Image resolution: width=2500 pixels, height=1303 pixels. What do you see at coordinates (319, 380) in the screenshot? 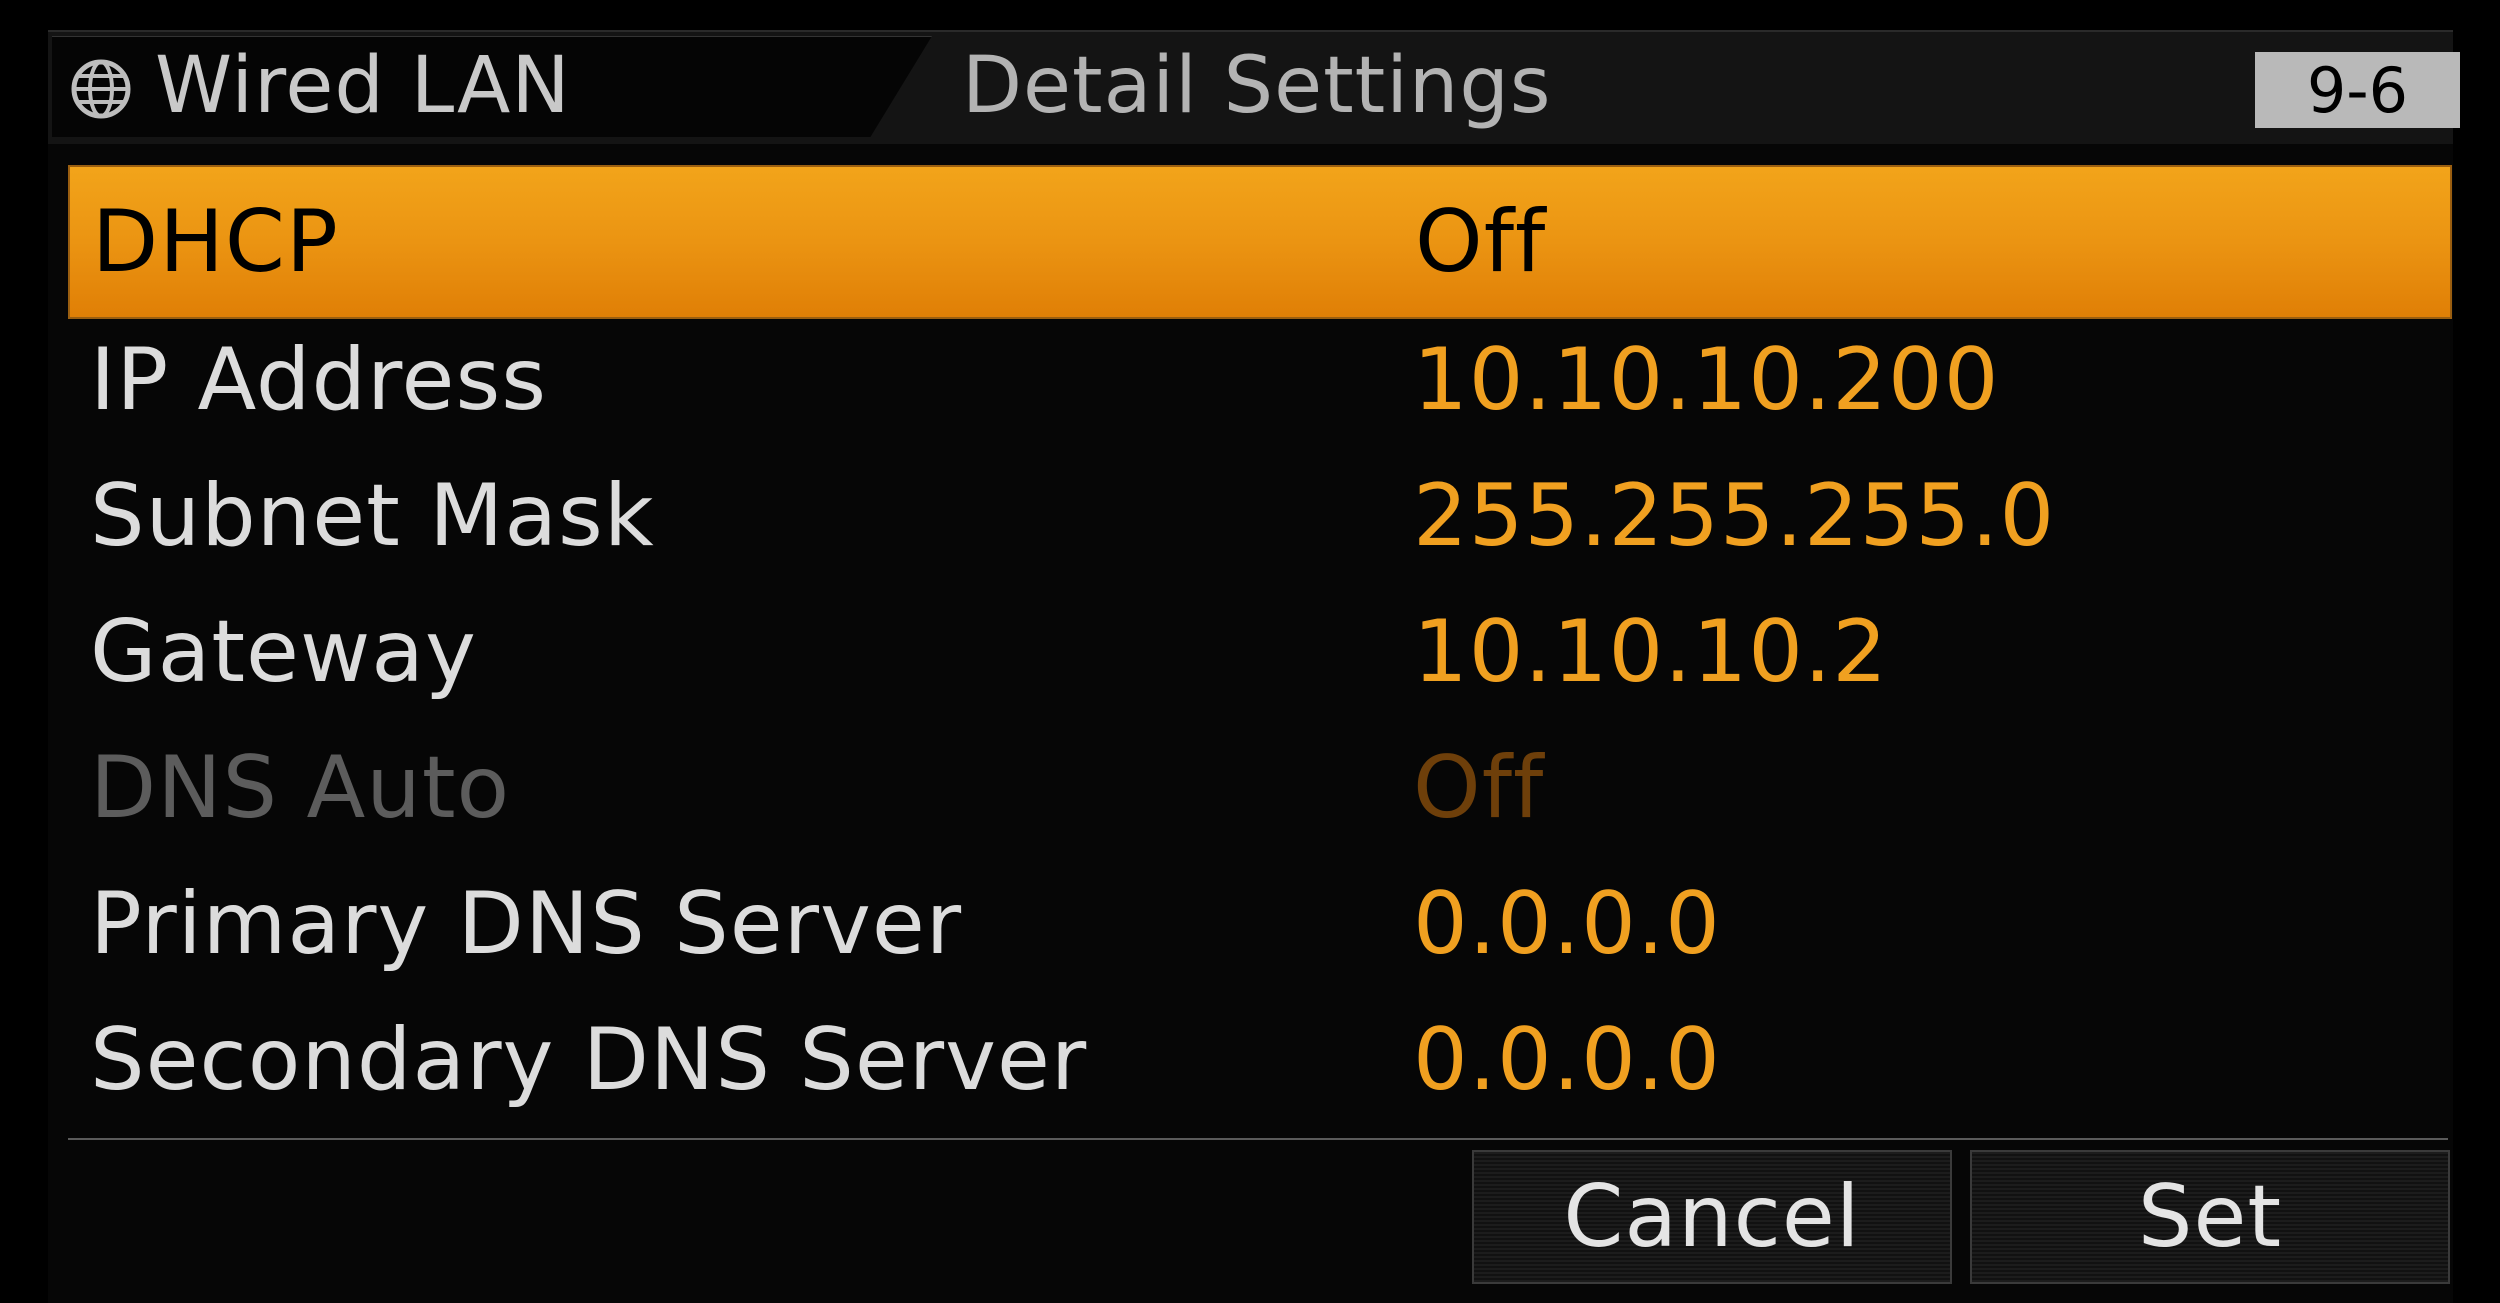
I see `setting-label: IP Address` at bounding box center [319, 380].